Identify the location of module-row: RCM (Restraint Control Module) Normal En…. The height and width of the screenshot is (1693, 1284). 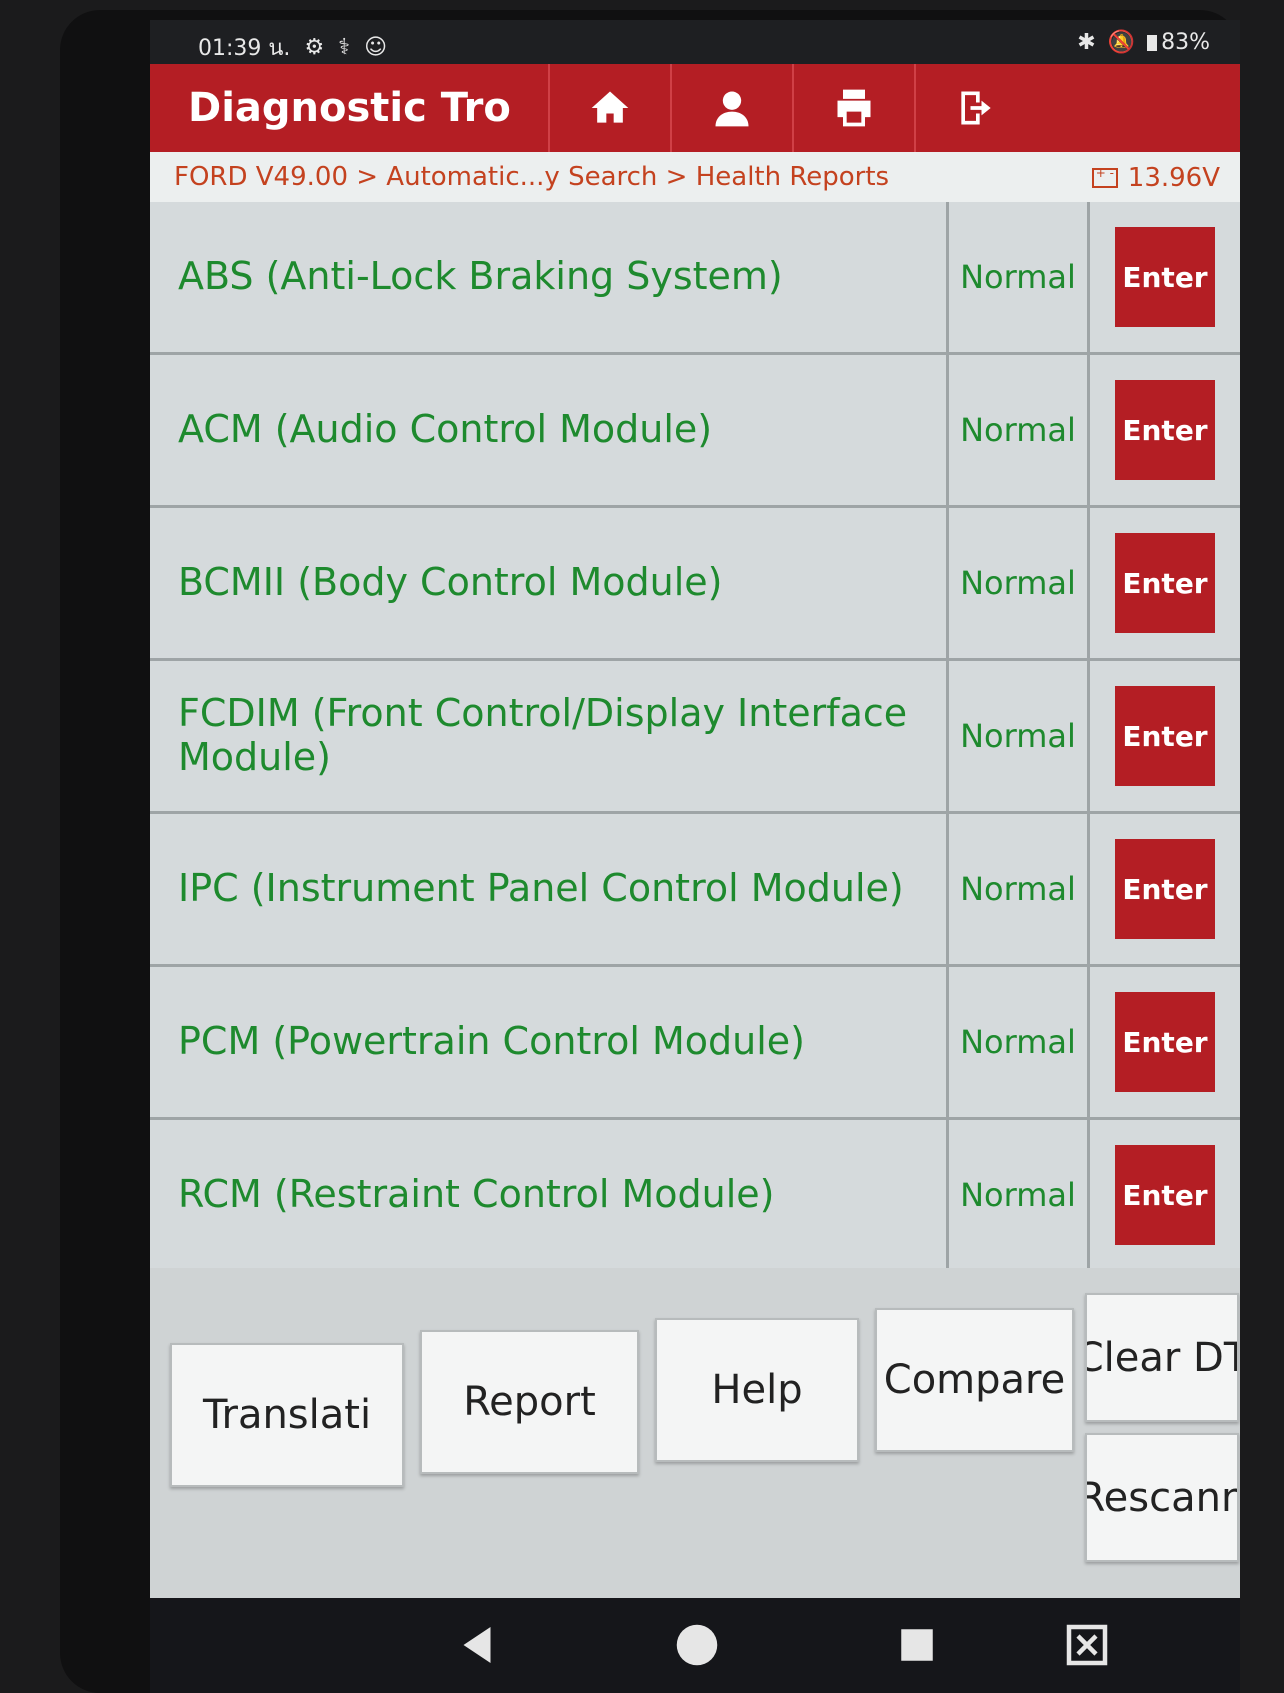
(695, 1196).